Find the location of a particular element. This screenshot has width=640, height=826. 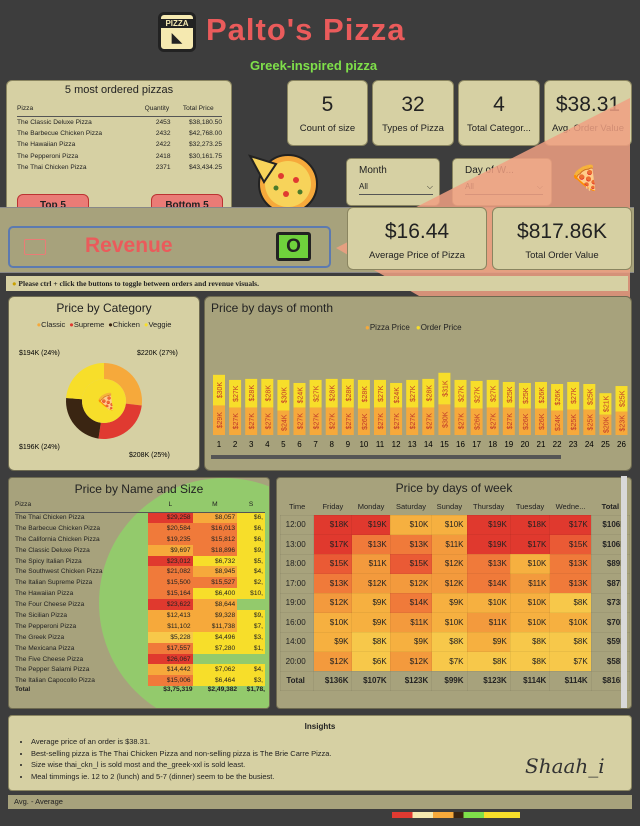

table-row: The Classic Deluxe Pizza 2453 $38,180.50 is located at coordinates (119, 122).